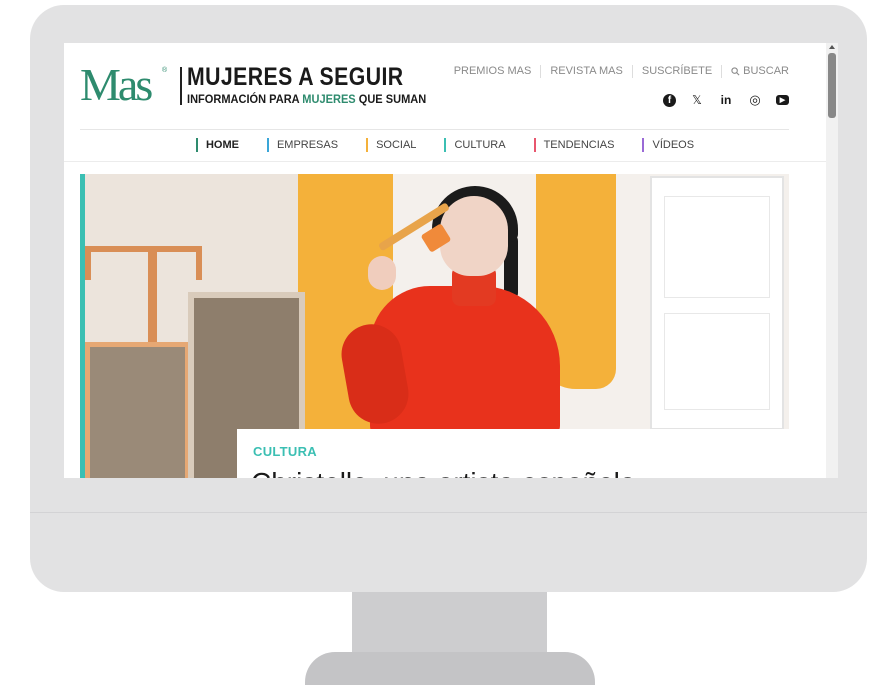 This screenshot has height=685, width=869. I want to click on linkedin-icon: in, so click(726, 100).